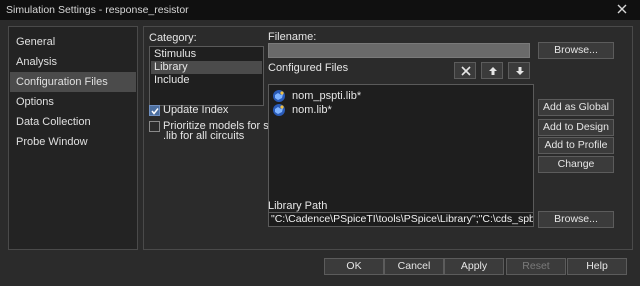 The width and height of the screenshot is (640, 286). What do you see at coordinates (536, 266) in the screenshot?
I see `reset-button: Reset` at bounding box center [536, 266].